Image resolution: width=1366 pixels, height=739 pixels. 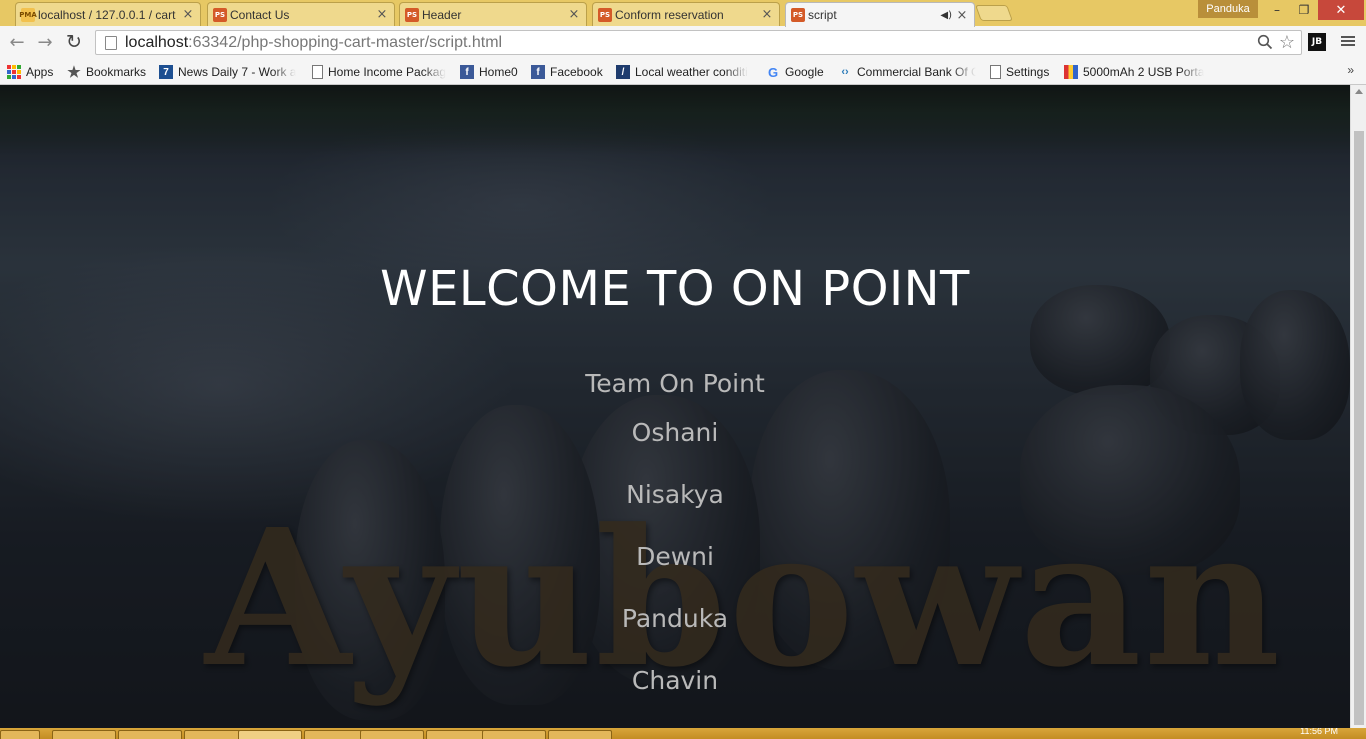 I want to click on new-tab-button, so click(x=994, y=13).